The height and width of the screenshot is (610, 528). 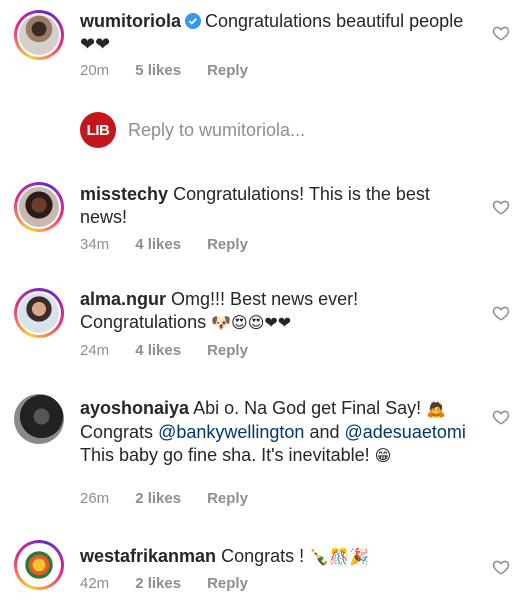 What do you see at coordinates (95, 70) in the screenshot?
I see `timestamp: 20m` at bounding box center [95, 70].